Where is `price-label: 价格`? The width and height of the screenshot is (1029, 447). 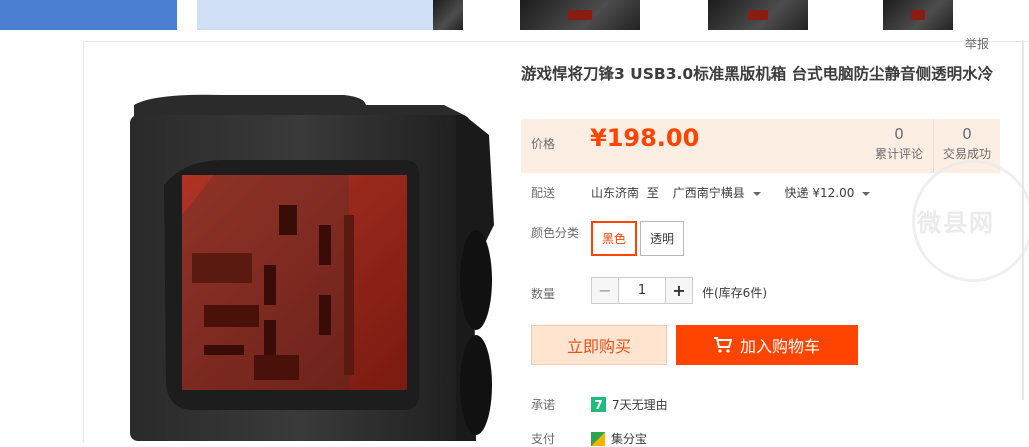
price-label: 价格 is located at coordinates (543, 144).